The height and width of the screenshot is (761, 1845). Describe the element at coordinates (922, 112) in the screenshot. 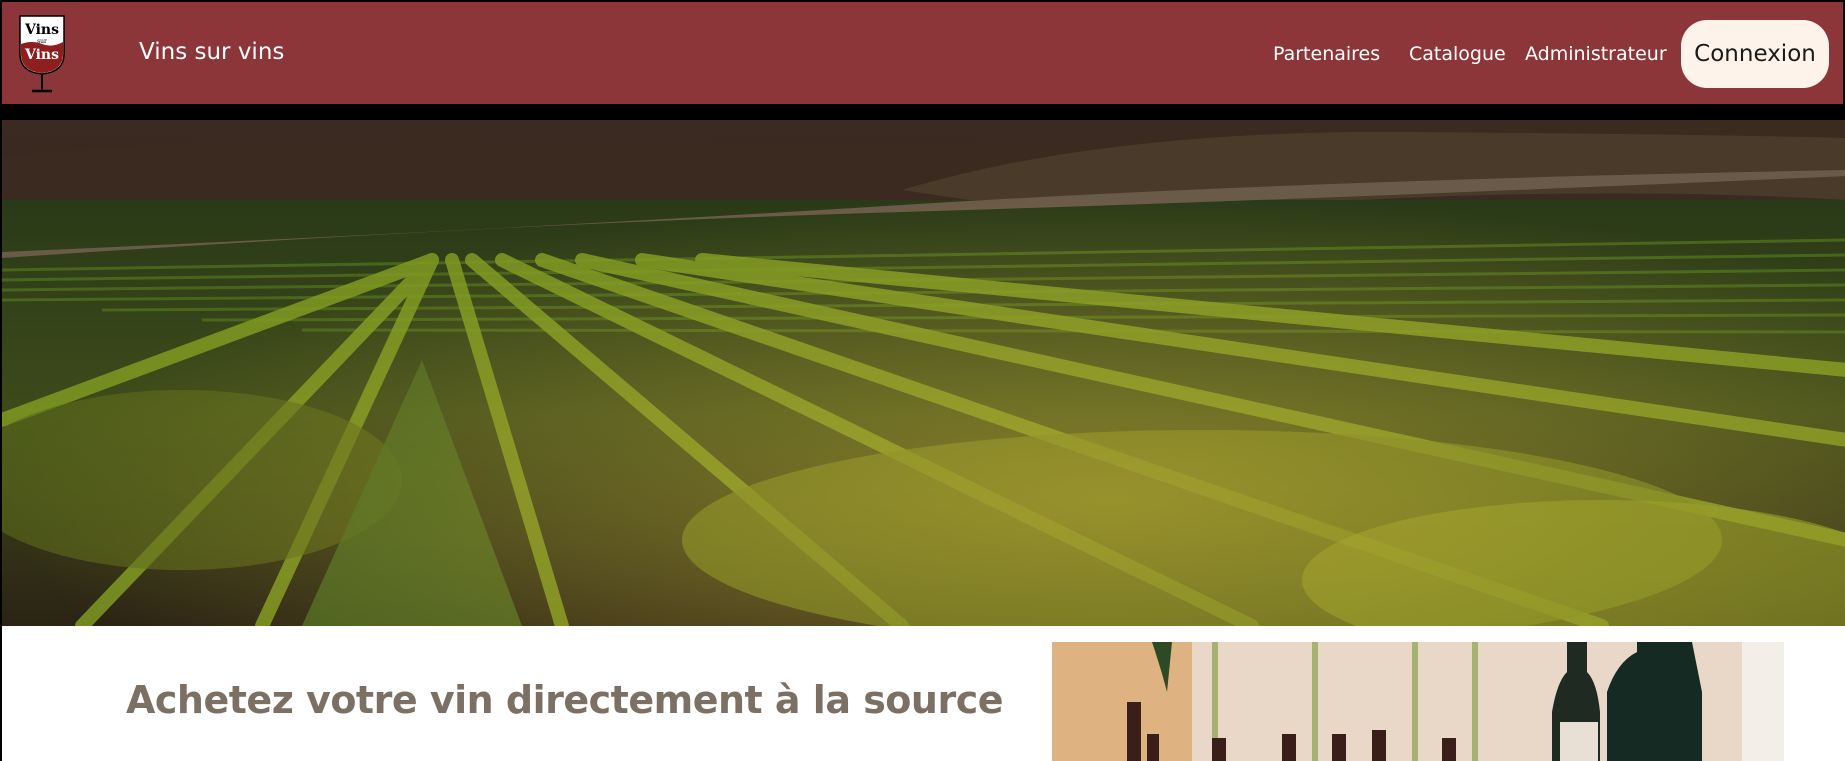

I see `header-divider` at that location.